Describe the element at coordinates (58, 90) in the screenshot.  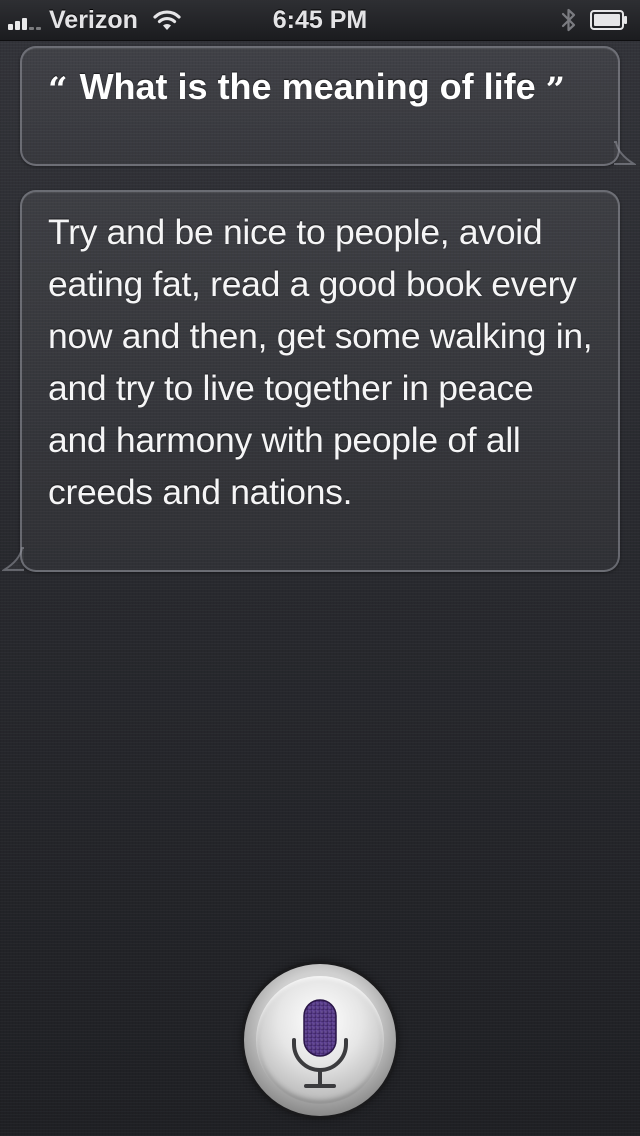
I see `open-quote-mark: “` at that location.